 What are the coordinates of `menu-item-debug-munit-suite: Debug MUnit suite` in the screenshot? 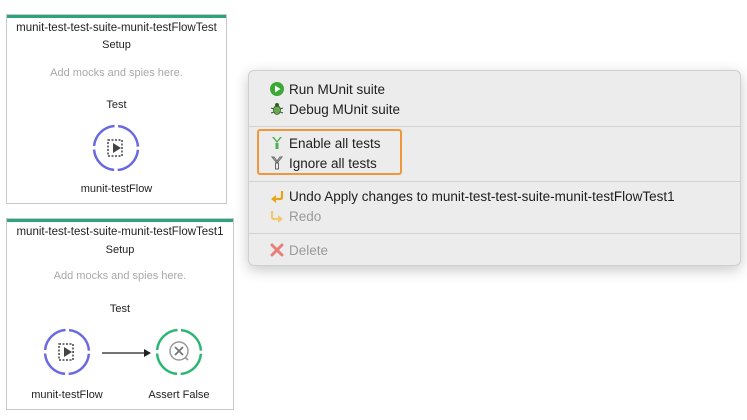 It's located at (334, 109).